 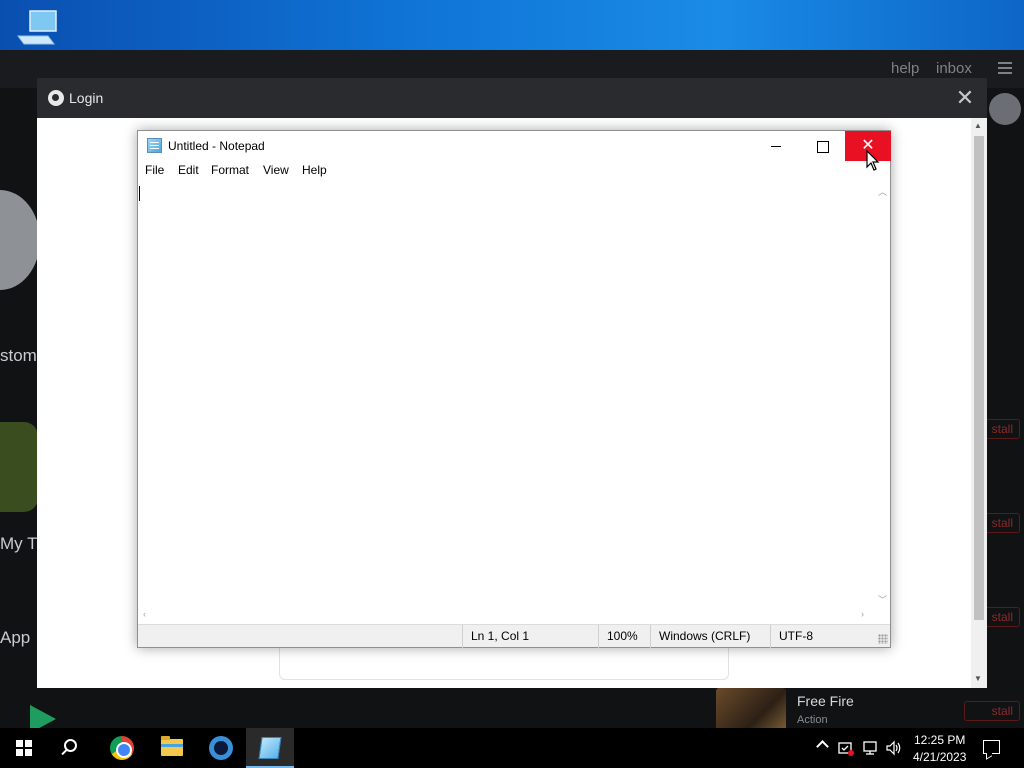 I want to click on store-taskbar-button, so click(x=221, y=748).